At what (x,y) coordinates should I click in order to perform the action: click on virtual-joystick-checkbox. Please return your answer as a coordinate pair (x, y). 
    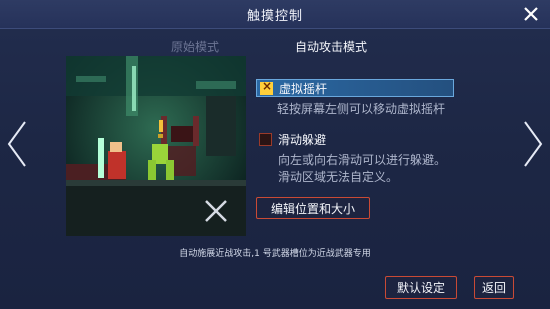
    Looking at the image, I should click on (266, 87).